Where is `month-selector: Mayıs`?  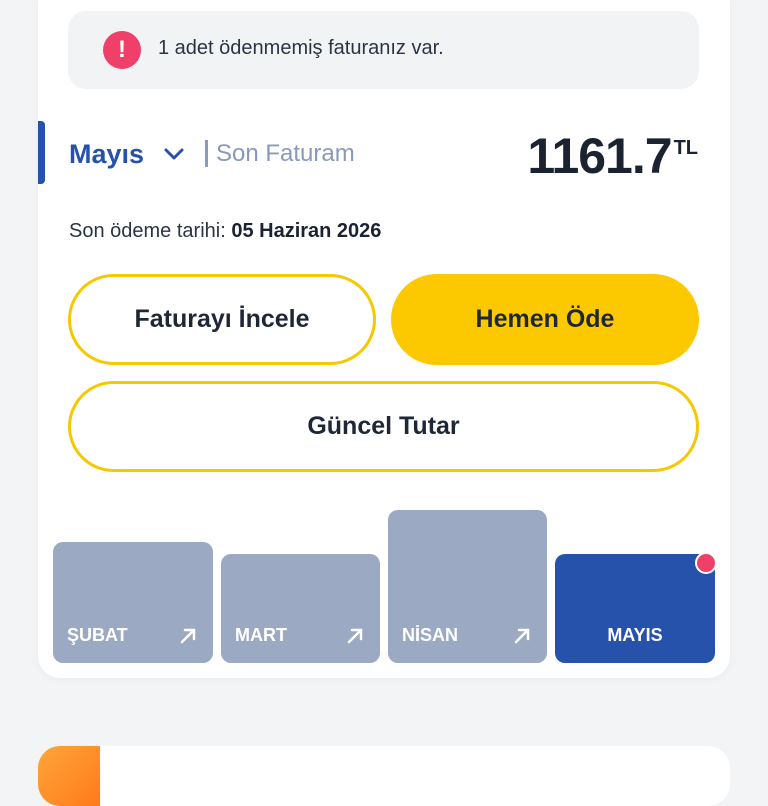 month-selector: Mayıs is located at coordinates (106, 154).